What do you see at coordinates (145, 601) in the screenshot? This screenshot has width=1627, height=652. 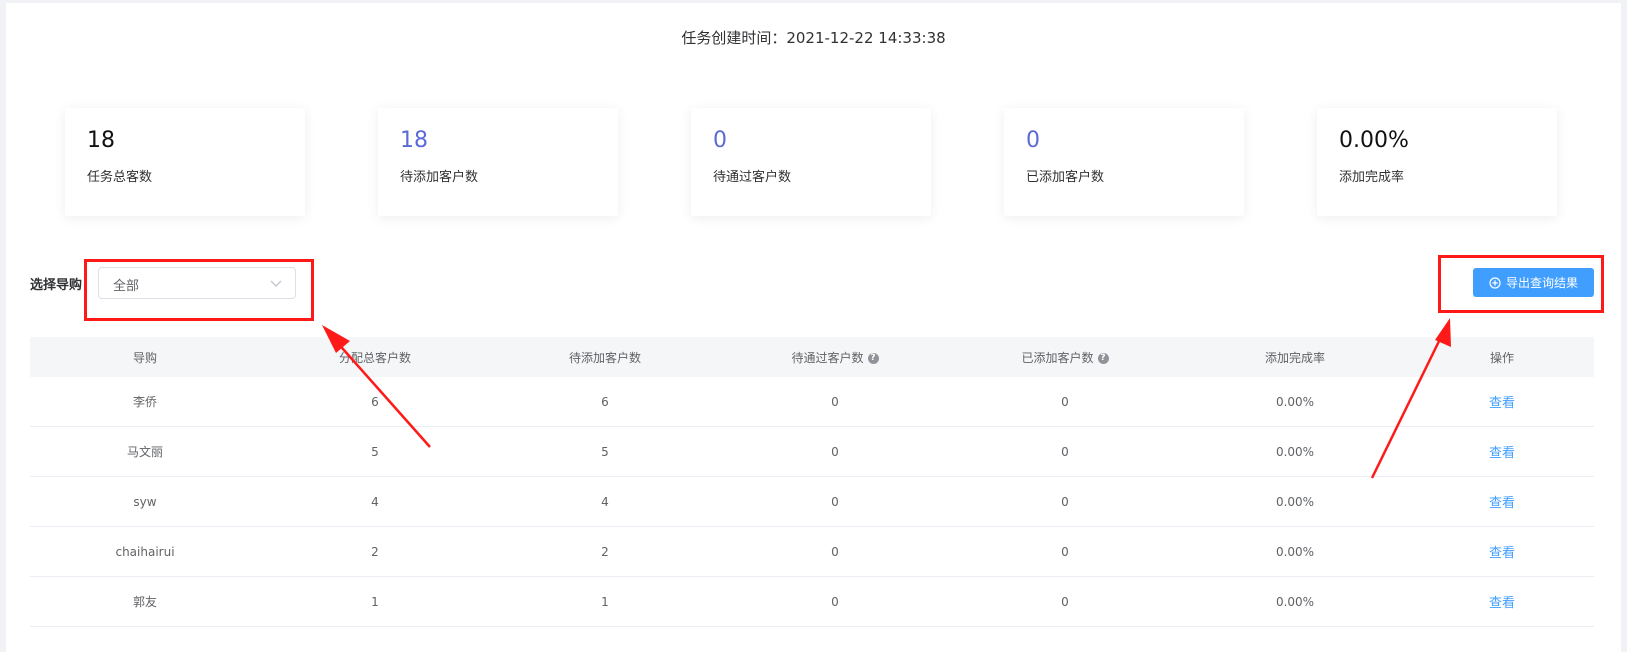 I see `cell-guide: 郭友` at bounding box center [145, 601].